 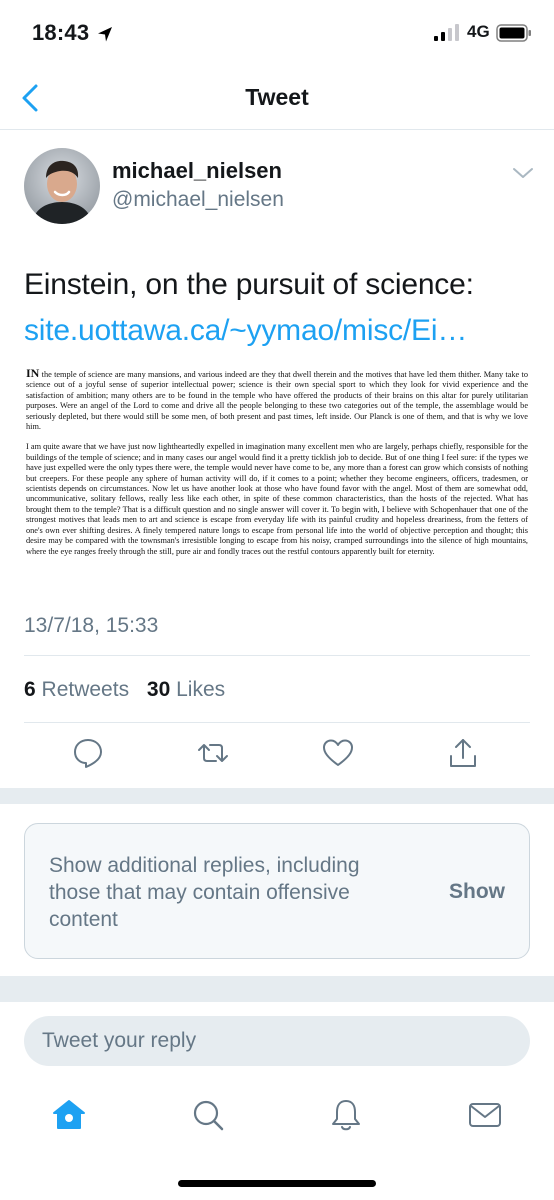 I want to click on signal-icon, so click(x=446, y=32).